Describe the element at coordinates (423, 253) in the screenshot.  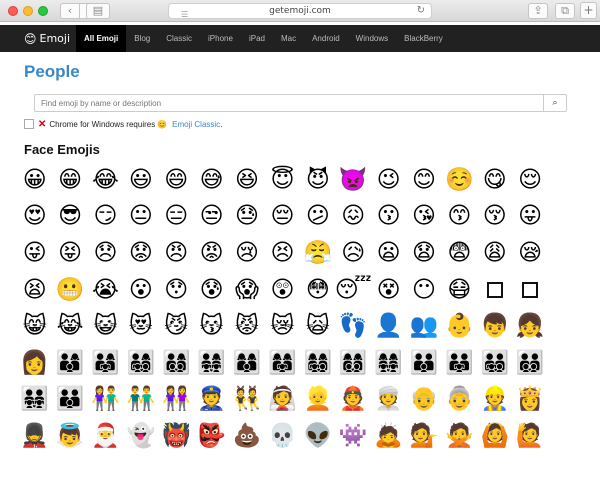
I see `emoji-item: 😧` at that location.